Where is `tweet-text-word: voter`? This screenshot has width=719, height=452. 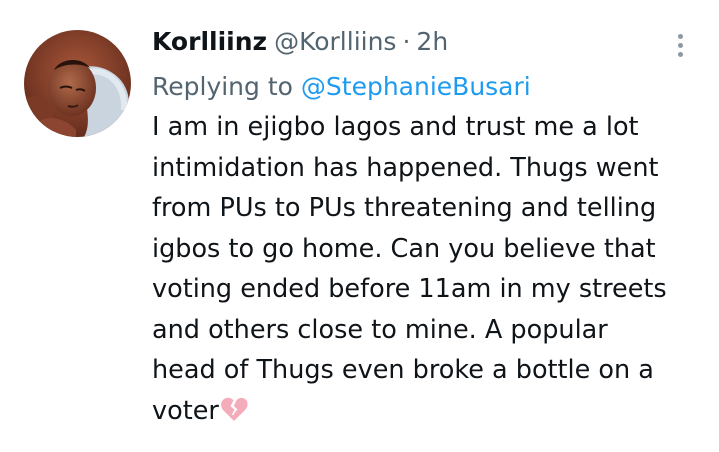 tweet-text-word: voter is located at coordinates (185, 410).